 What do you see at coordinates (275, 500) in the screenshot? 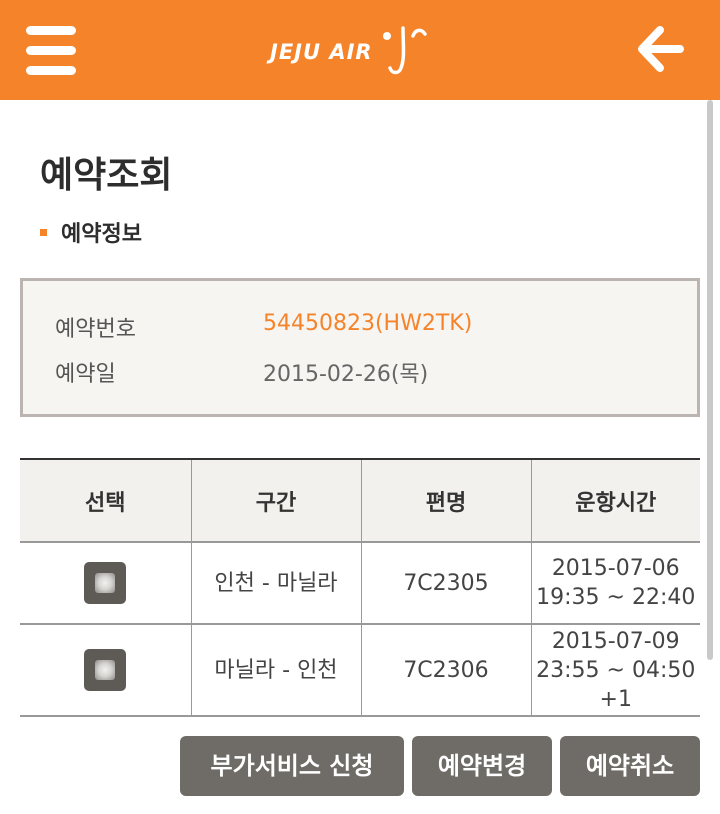
I see `header-route: 구간` at bounding box center [275, 500].